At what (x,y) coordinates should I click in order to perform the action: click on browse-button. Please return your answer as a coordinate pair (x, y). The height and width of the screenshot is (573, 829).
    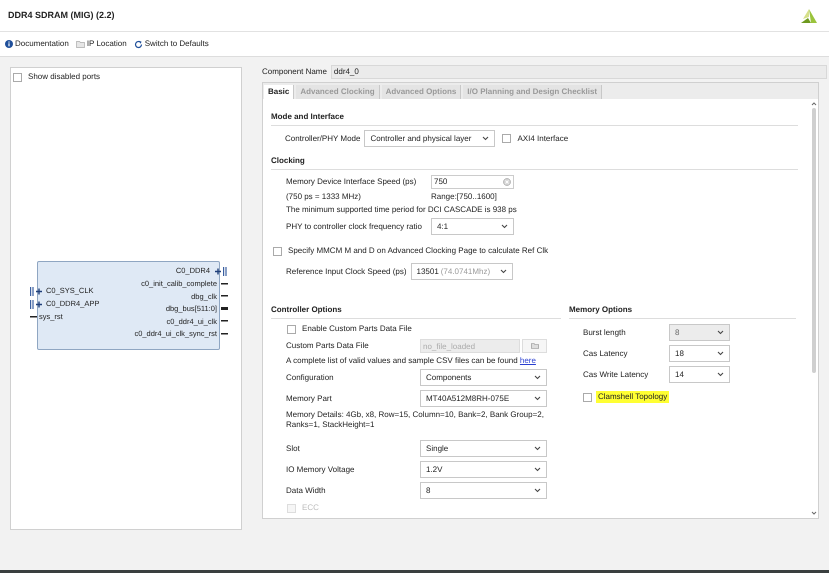
    Looking at the image, I should click on (534, 346).